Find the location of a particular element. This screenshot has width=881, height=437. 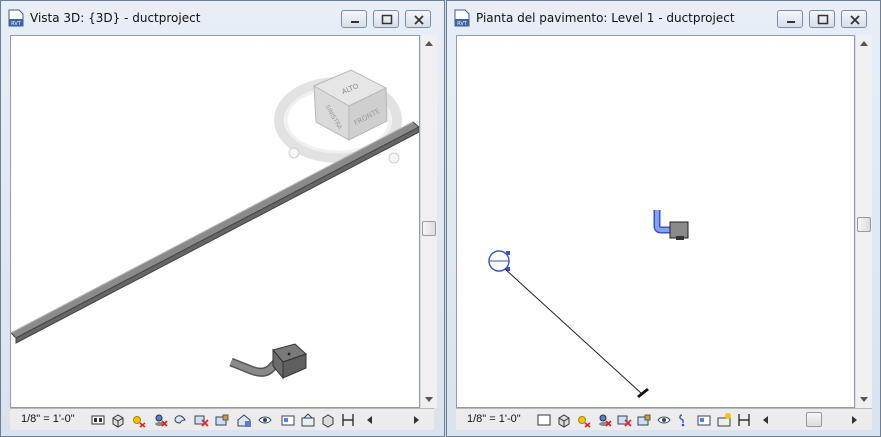

window-title: Vista 3D: {3D} - ductproject is located at coordinates (115, 18).